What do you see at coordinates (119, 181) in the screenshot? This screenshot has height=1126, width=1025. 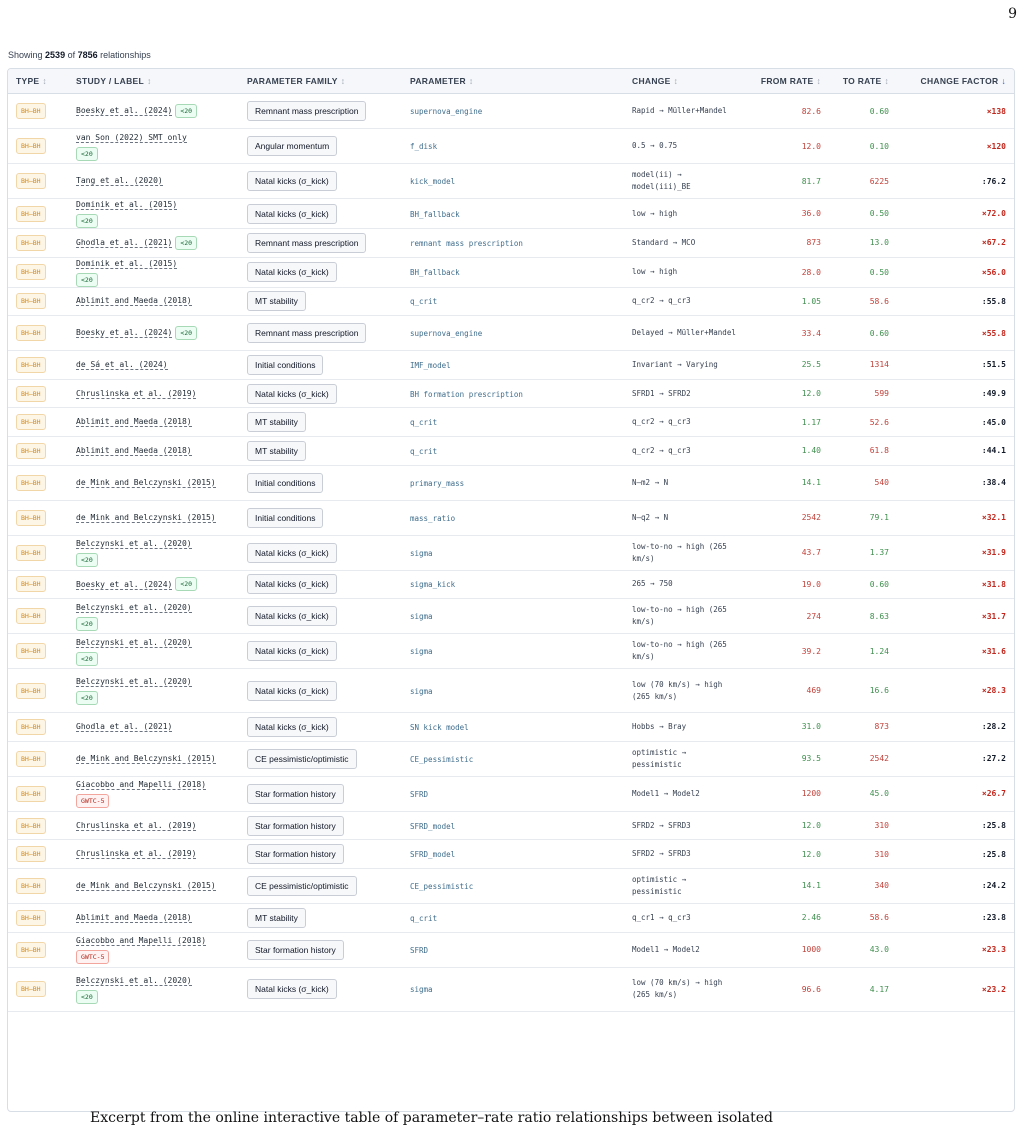 I see `study-link: Tang et al. (2020)` at bounding box center [119, 181].